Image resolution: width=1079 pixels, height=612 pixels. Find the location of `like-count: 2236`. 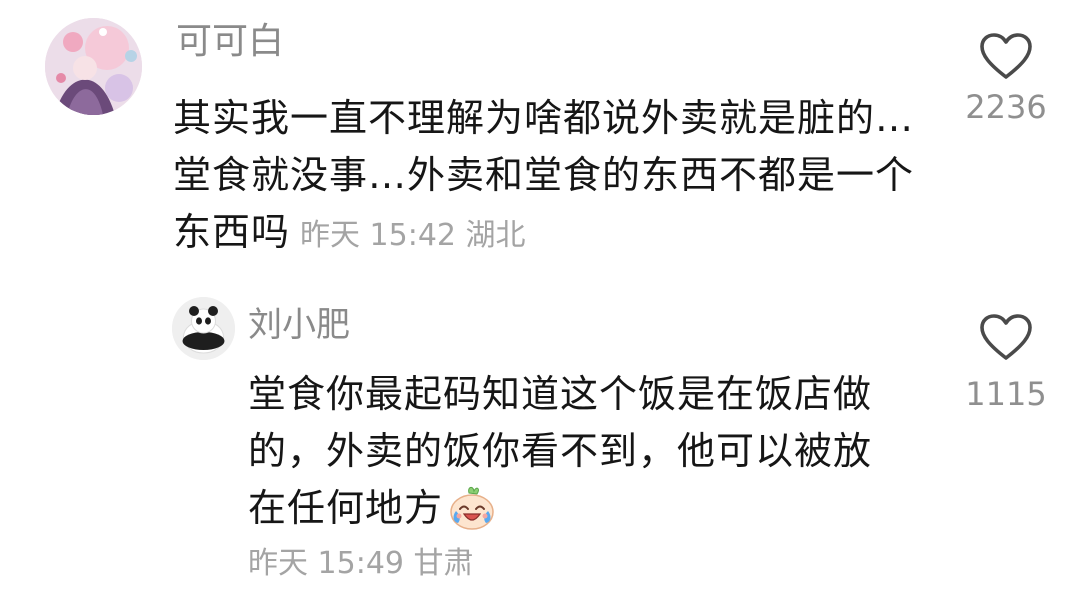

like-count: 2236 is located at coordinates (1006, 107).